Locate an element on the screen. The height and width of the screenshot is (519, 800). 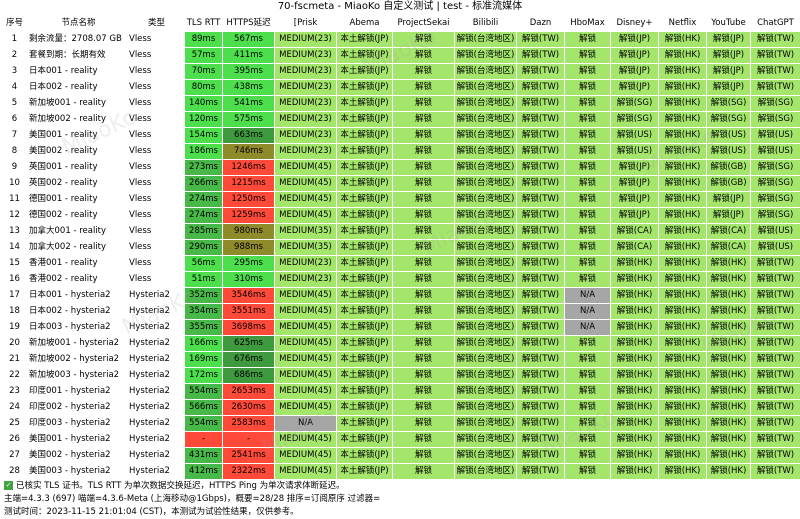
cell-idx: 5 is located at coordinates (15, 104).